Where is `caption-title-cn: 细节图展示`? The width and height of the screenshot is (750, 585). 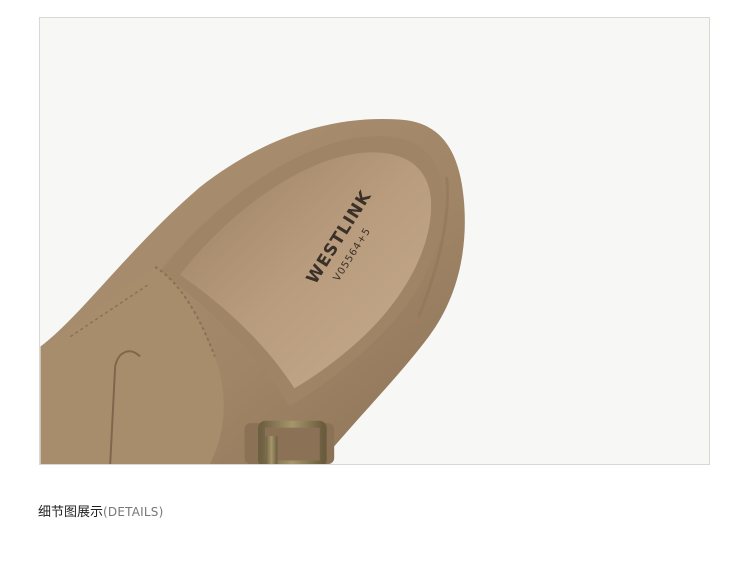 caption-title-cn: 细节图展示 is located at coordinates (71, 512).